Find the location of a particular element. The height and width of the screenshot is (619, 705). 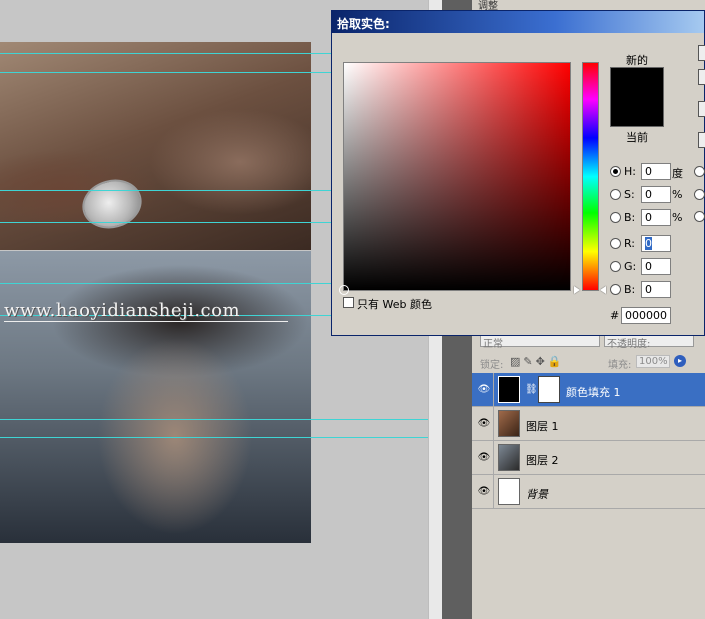

layer-name: 背景 is located at coordinates (537, 494).